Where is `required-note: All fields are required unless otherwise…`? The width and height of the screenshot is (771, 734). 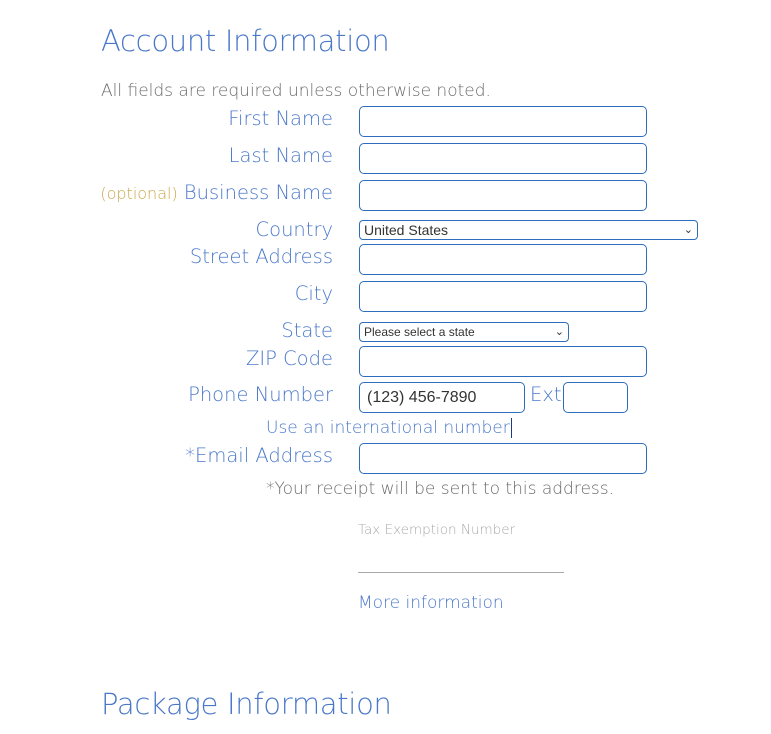 required-note: All fields are required unless otherwise… is located at coordinates (296, 91).